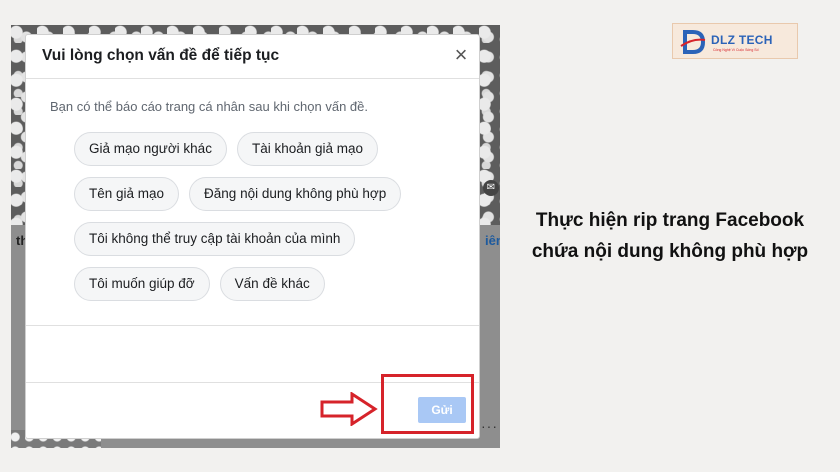 This screenshot has width=840, height=472. Describe the element at coordinates (295, 194) in the screenshot. I see `option-inappropriate-content: Đăng nội dung không phù hợp` at that location.